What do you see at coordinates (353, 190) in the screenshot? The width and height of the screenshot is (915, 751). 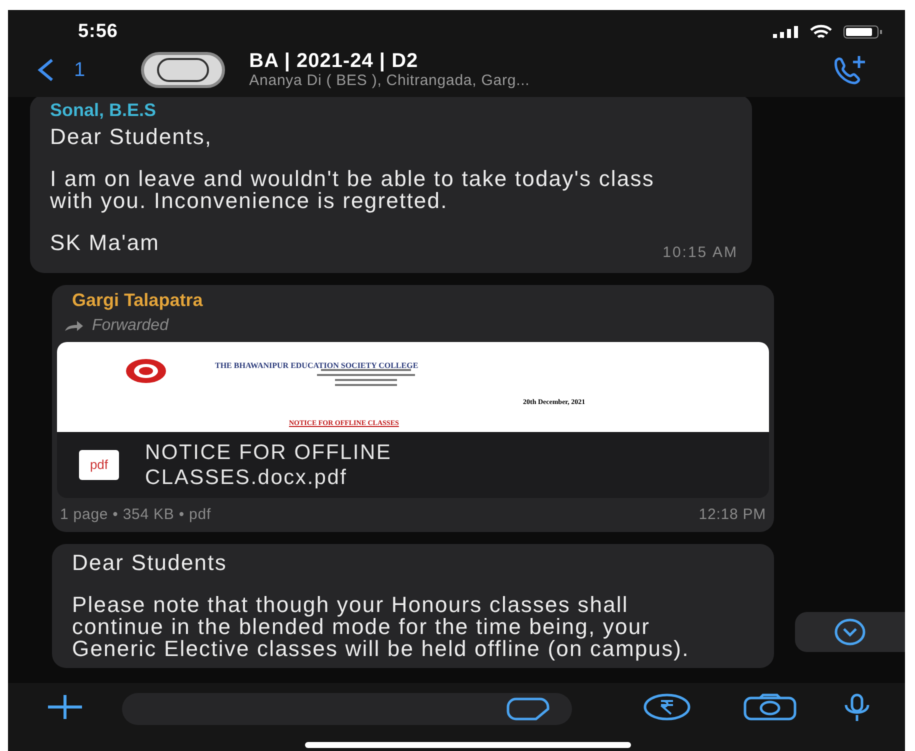 I see `message-text: I am on leave and wouldn't be able to take today's class with you. Inconvenience is regretted.` at bounding box center [353, 190].